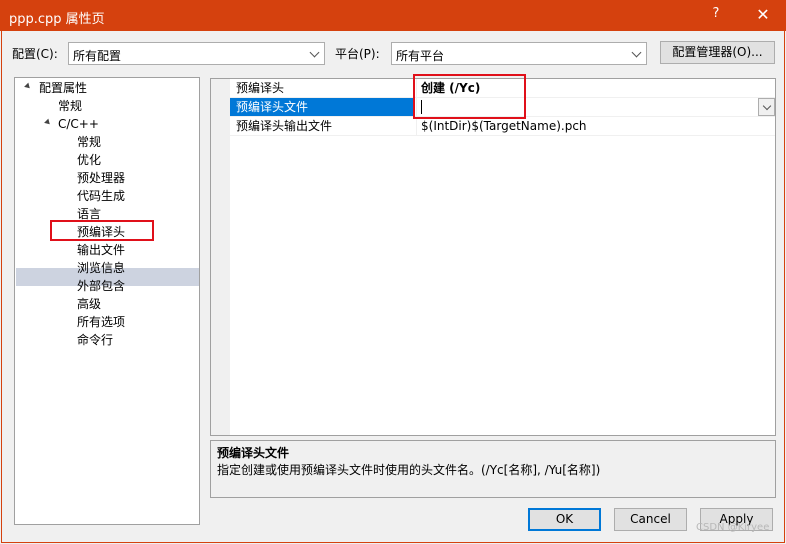  Describe the element at coordinates (95, 340) in the screenshot. I see `tree-item-command-line: 命令行` at that location.